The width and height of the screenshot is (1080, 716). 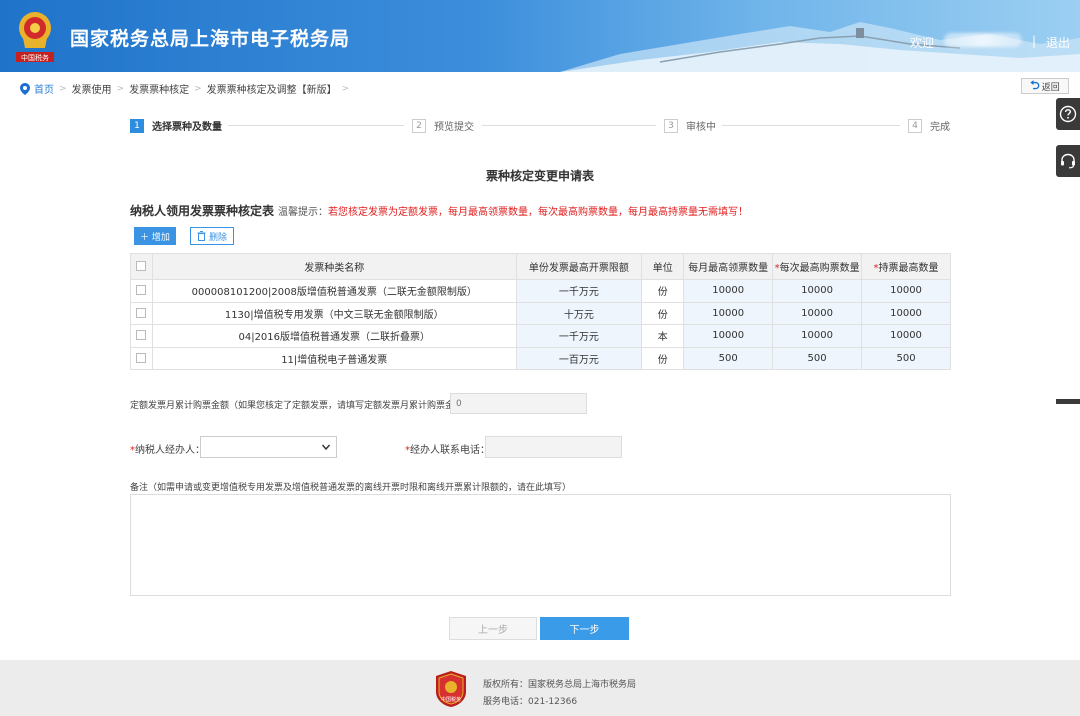 I want to click on agent-label-text: 纳税人经办人：, so click(x=170, y=450).